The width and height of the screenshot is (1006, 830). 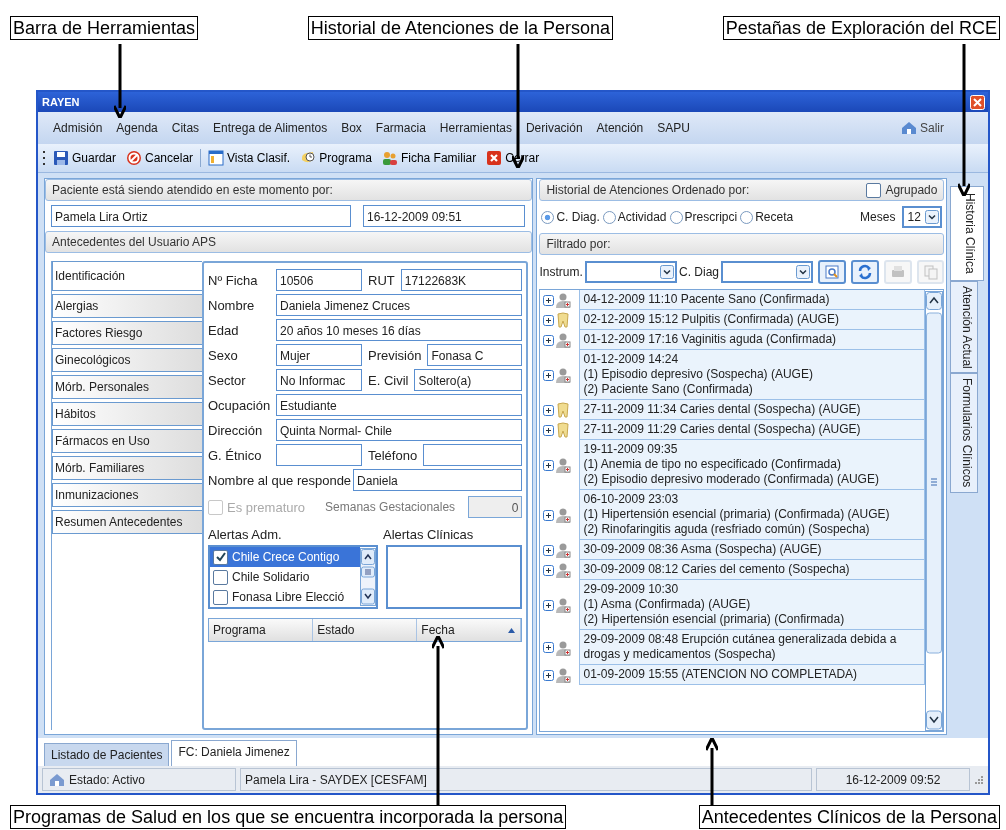 What do you see at coordinates (400, 128) in the screenshot?
I see `menu-item: Farmacia` at bounding box center [400, 128].